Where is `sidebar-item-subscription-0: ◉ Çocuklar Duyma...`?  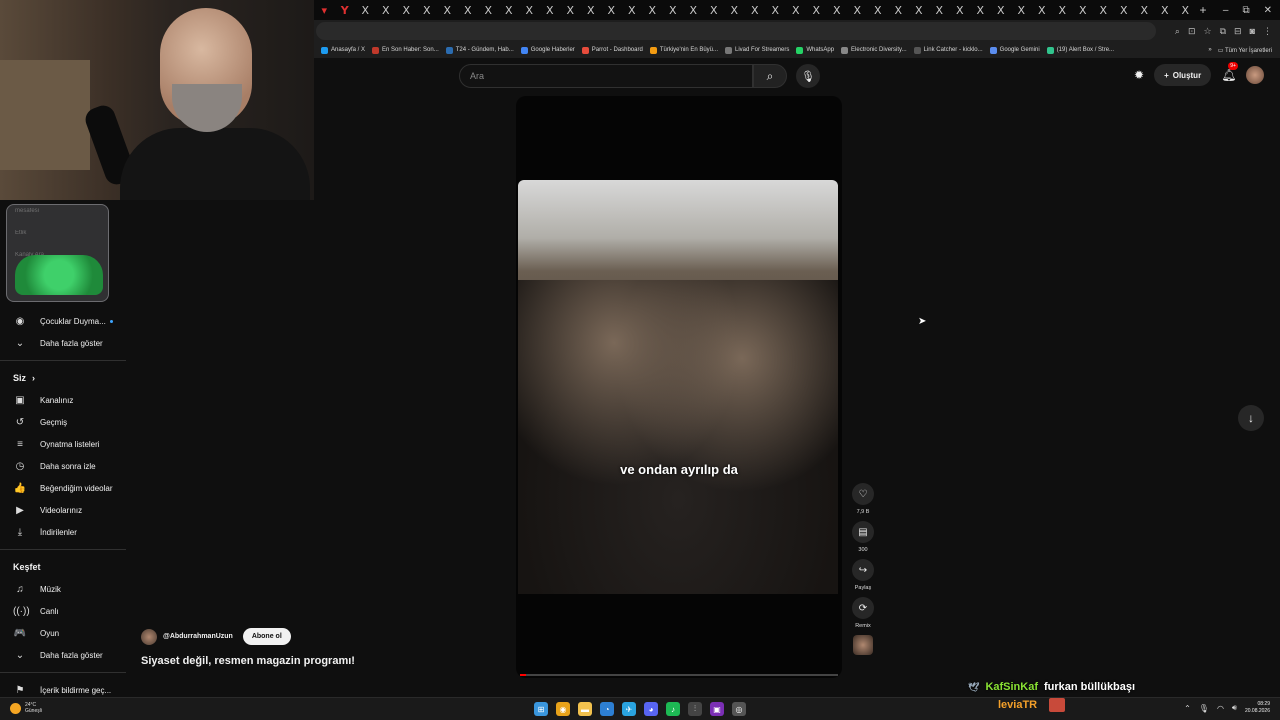
sidebar-item-subscription-0: ◉ Çocuklar Duyma... is located at coordinates (63, 321).